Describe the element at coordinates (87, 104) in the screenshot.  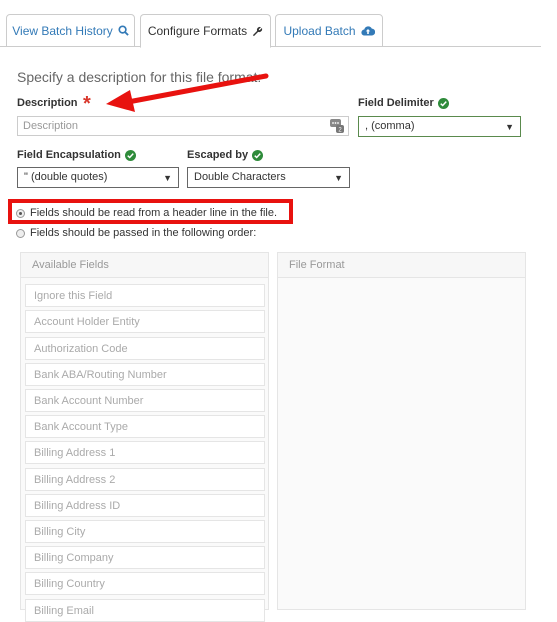
I see `required-asterisk: *` at that location.